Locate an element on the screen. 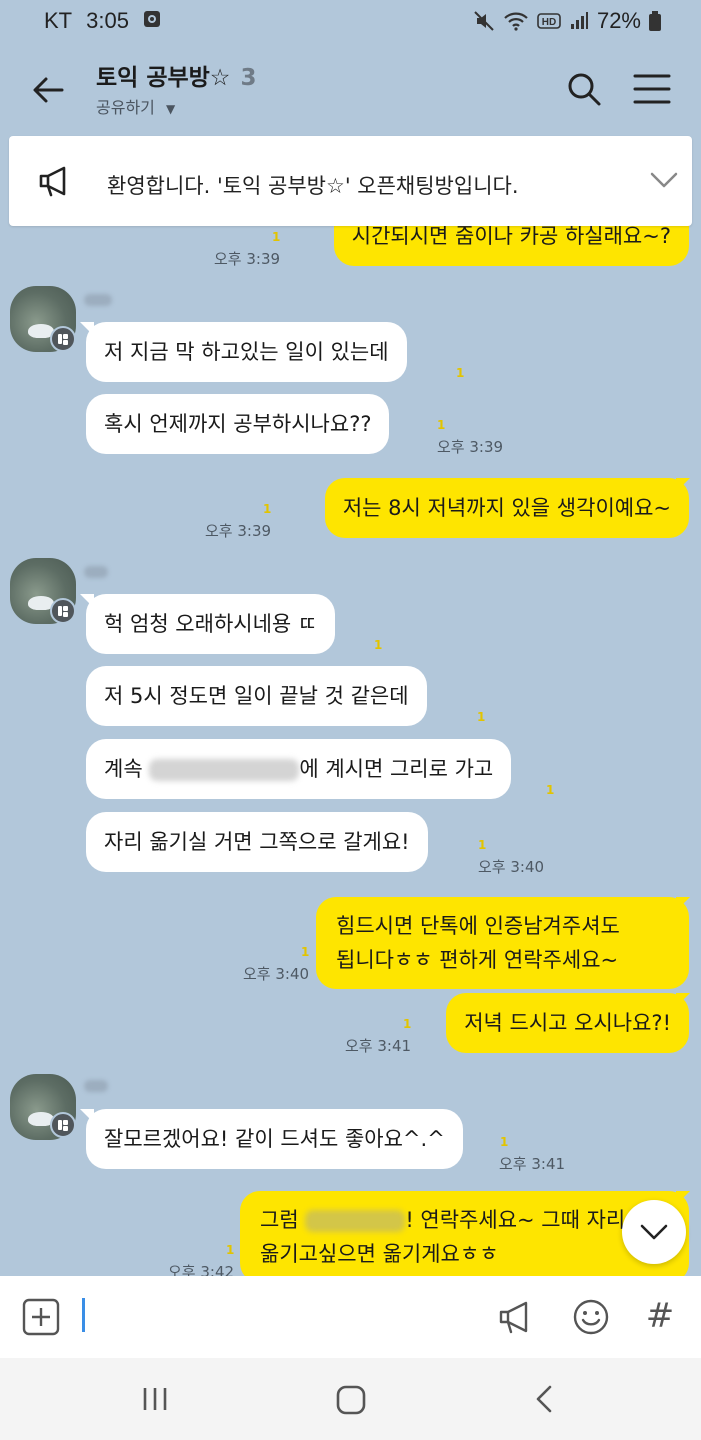  carrier-label: KT is located at coordinates (58, 20).